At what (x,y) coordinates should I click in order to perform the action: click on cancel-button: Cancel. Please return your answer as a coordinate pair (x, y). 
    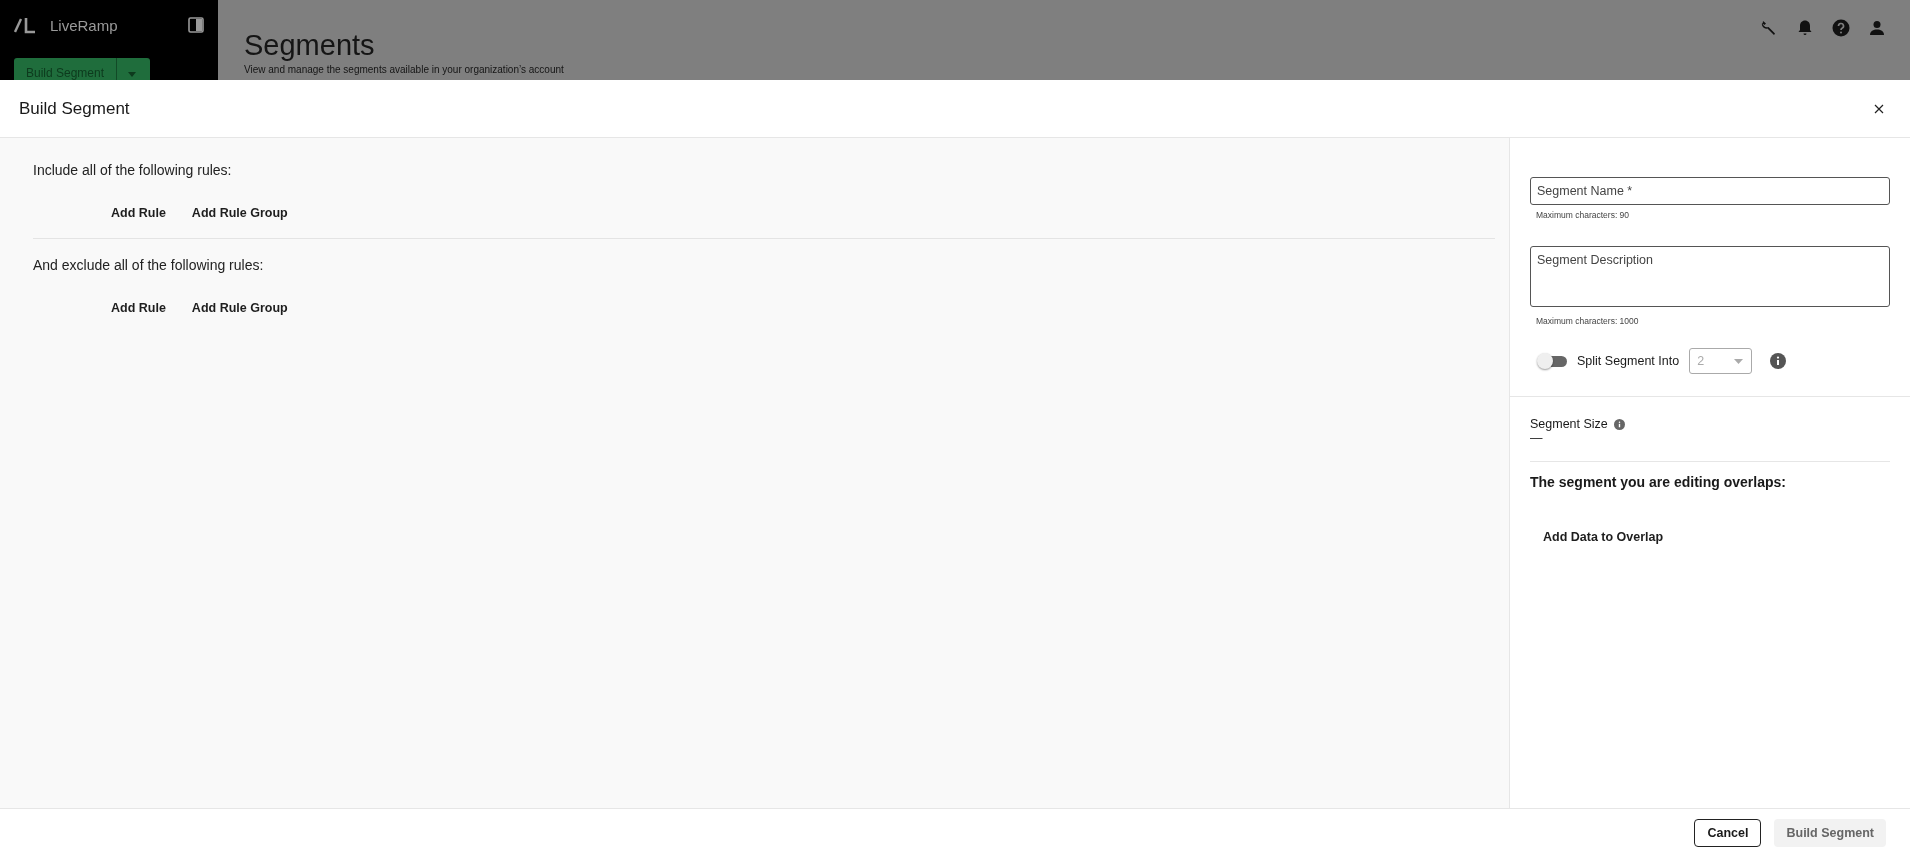
    Looking at the image, I should click on (1728, 832).